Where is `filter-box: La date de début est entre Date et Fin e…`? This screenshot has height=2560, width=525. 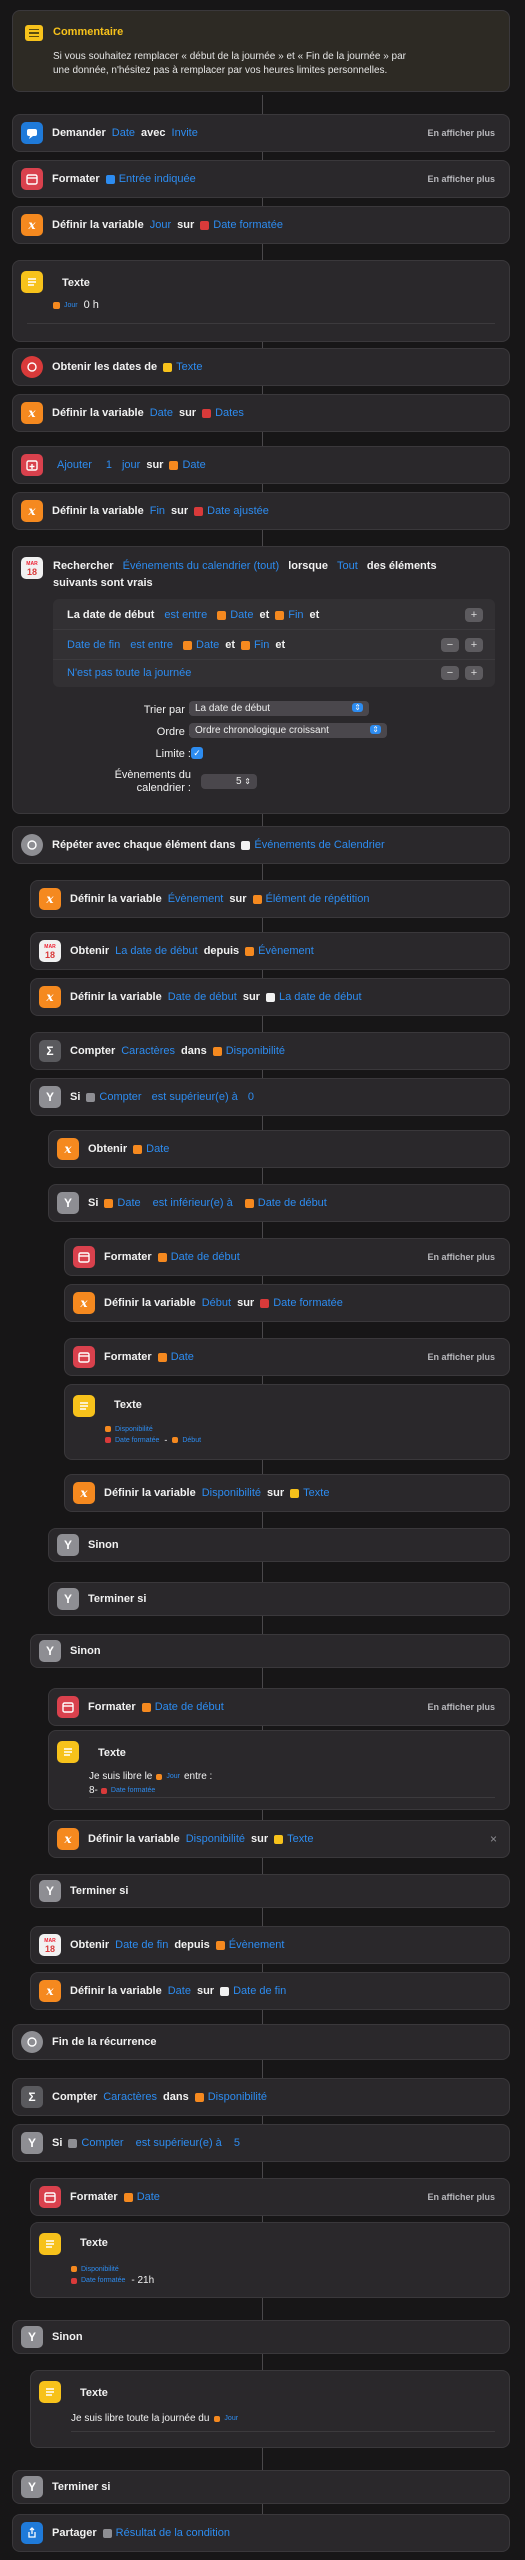
filter-box: La date de début est entre Date et Fin e… is located at coordinates (274, 643).